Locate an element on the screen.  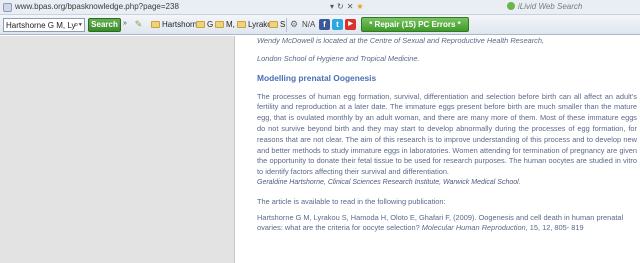
repair-pc-errors-button: * Repair (15) PC Errors * is located at coordinates (415, 24).